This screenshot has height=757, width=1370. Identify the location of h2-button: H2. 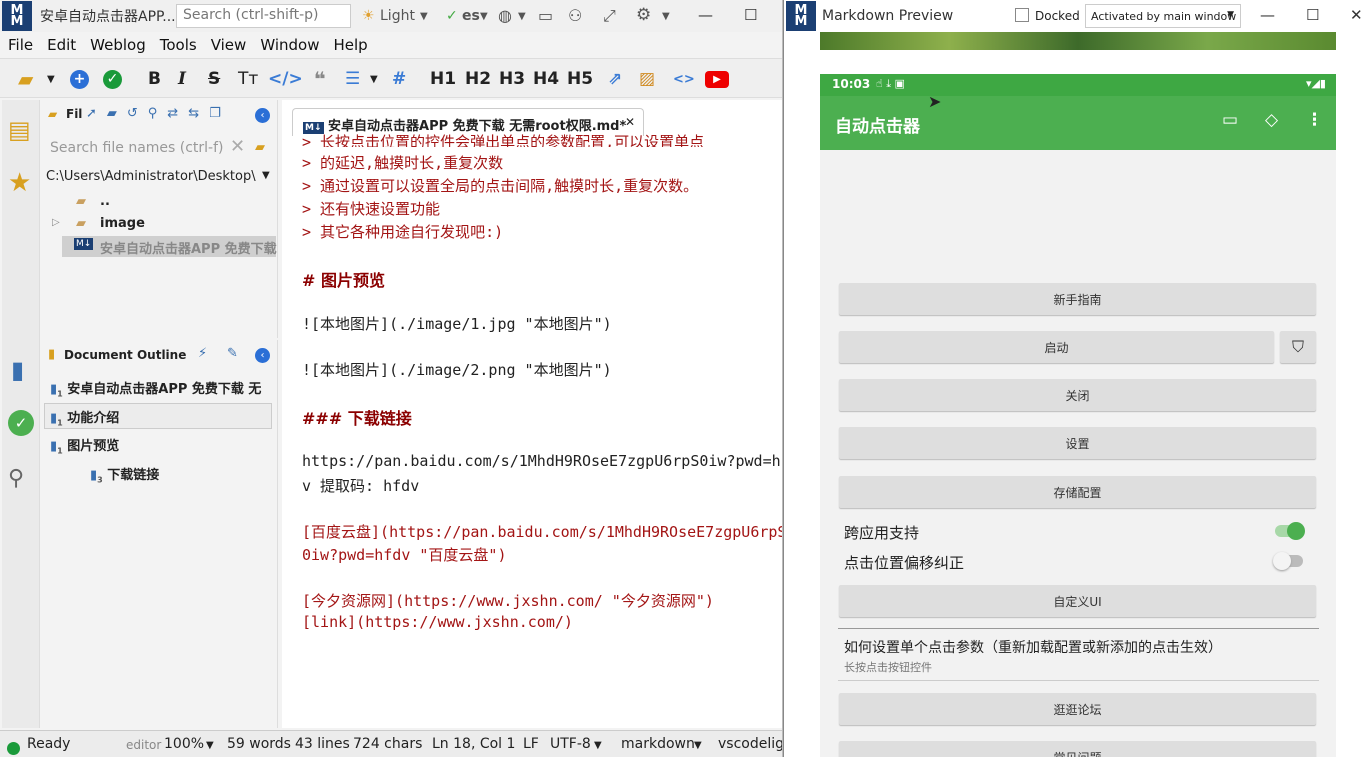
(478, 79).